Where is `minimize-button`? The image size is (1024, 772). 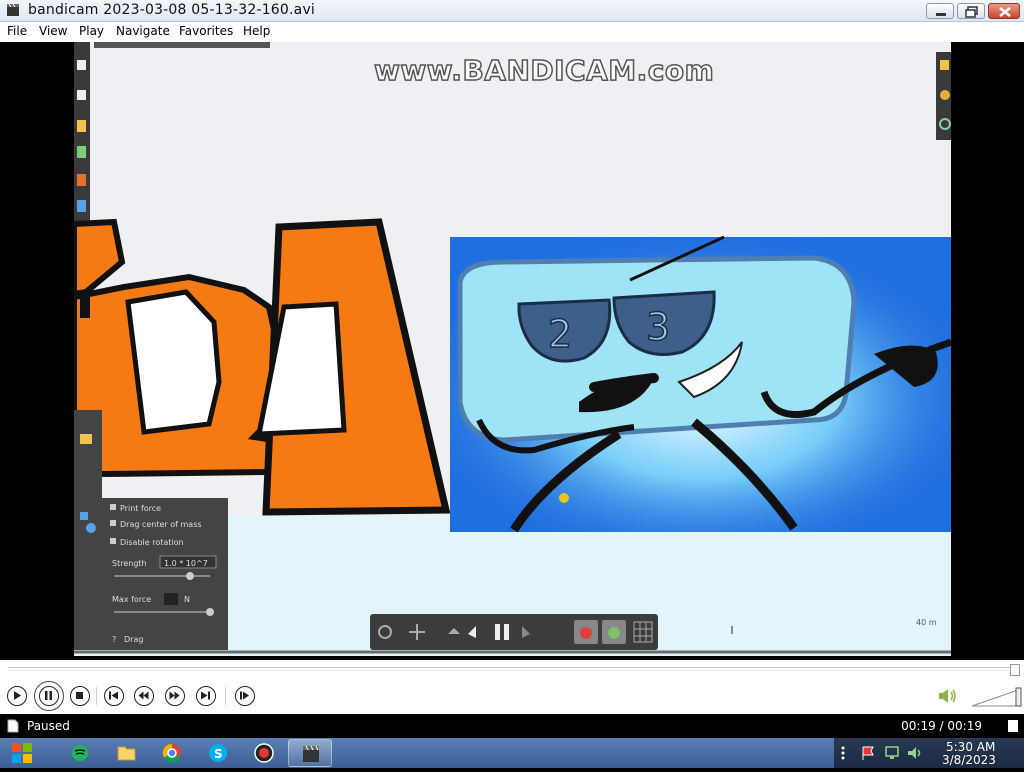 minimize-button is located at coordinates (940, 11).